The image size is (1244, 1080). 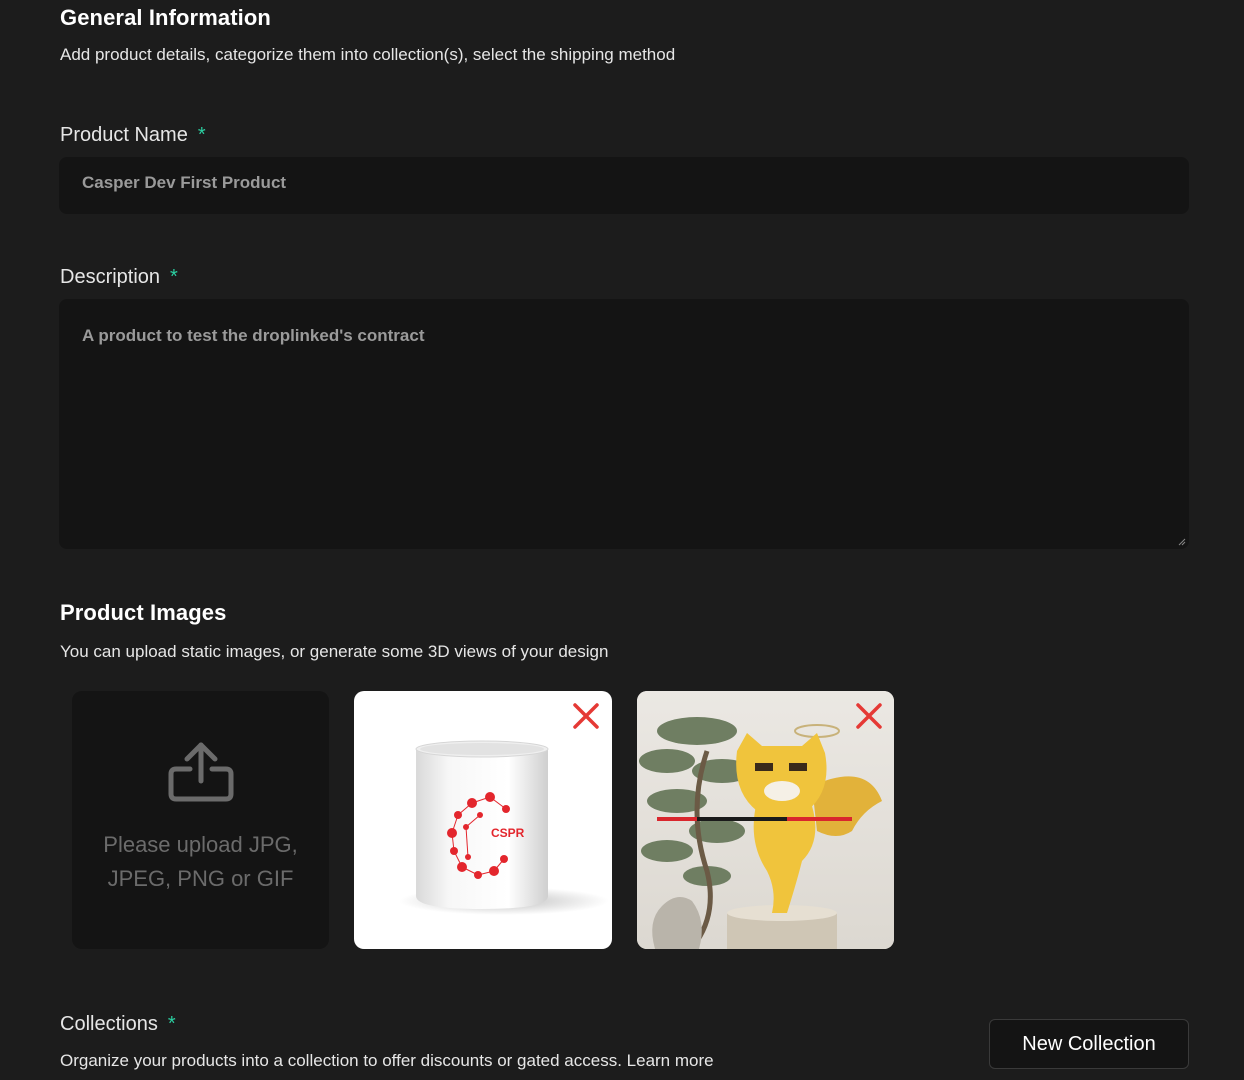 What do you see at coordinates (200, 861) in the screenshot?
I see `upload-instructions: Please upload JPG, JPEG, PNG or GIF` at bounding box center [200, 861].